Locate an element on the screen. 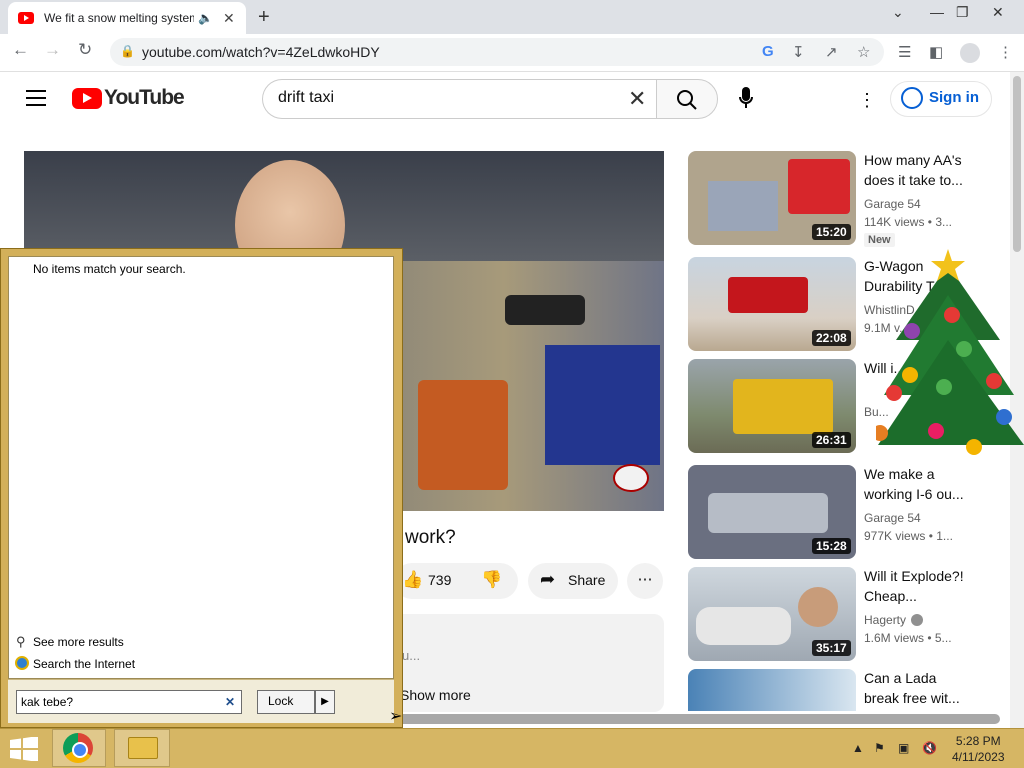 The width and height of the screenshot is (1024, 768). volume-muted-icon: 🔇 is located at coordinates (929, 748).